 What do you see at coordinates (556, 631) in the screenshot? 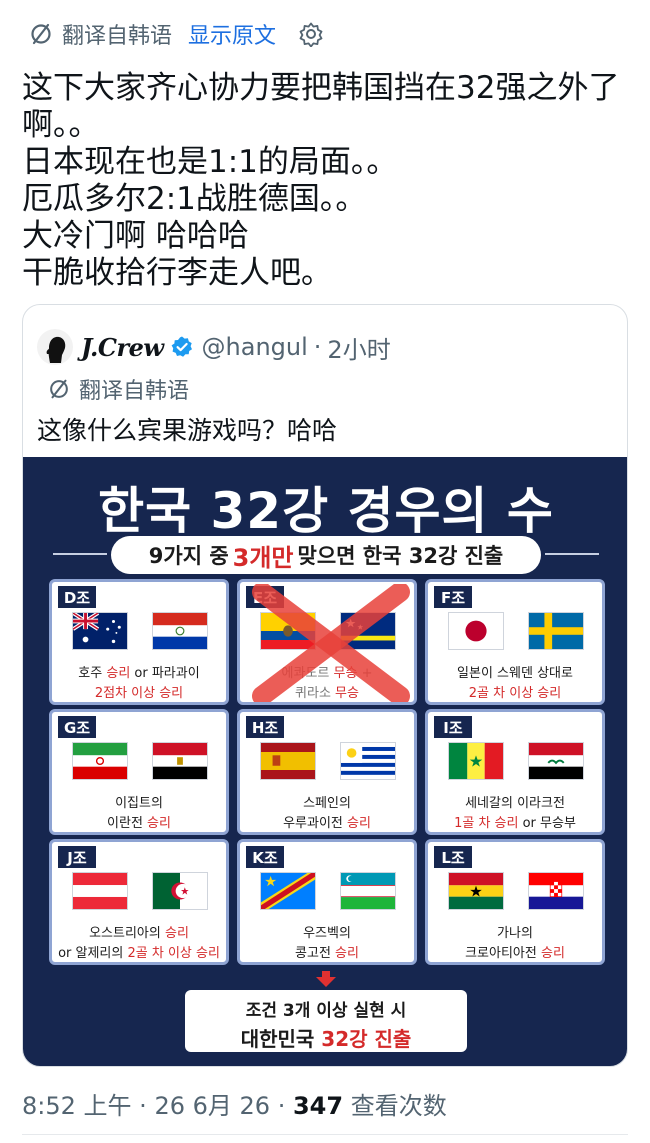
I see `flag-sweden-icon` at bounding box center [556, 631].